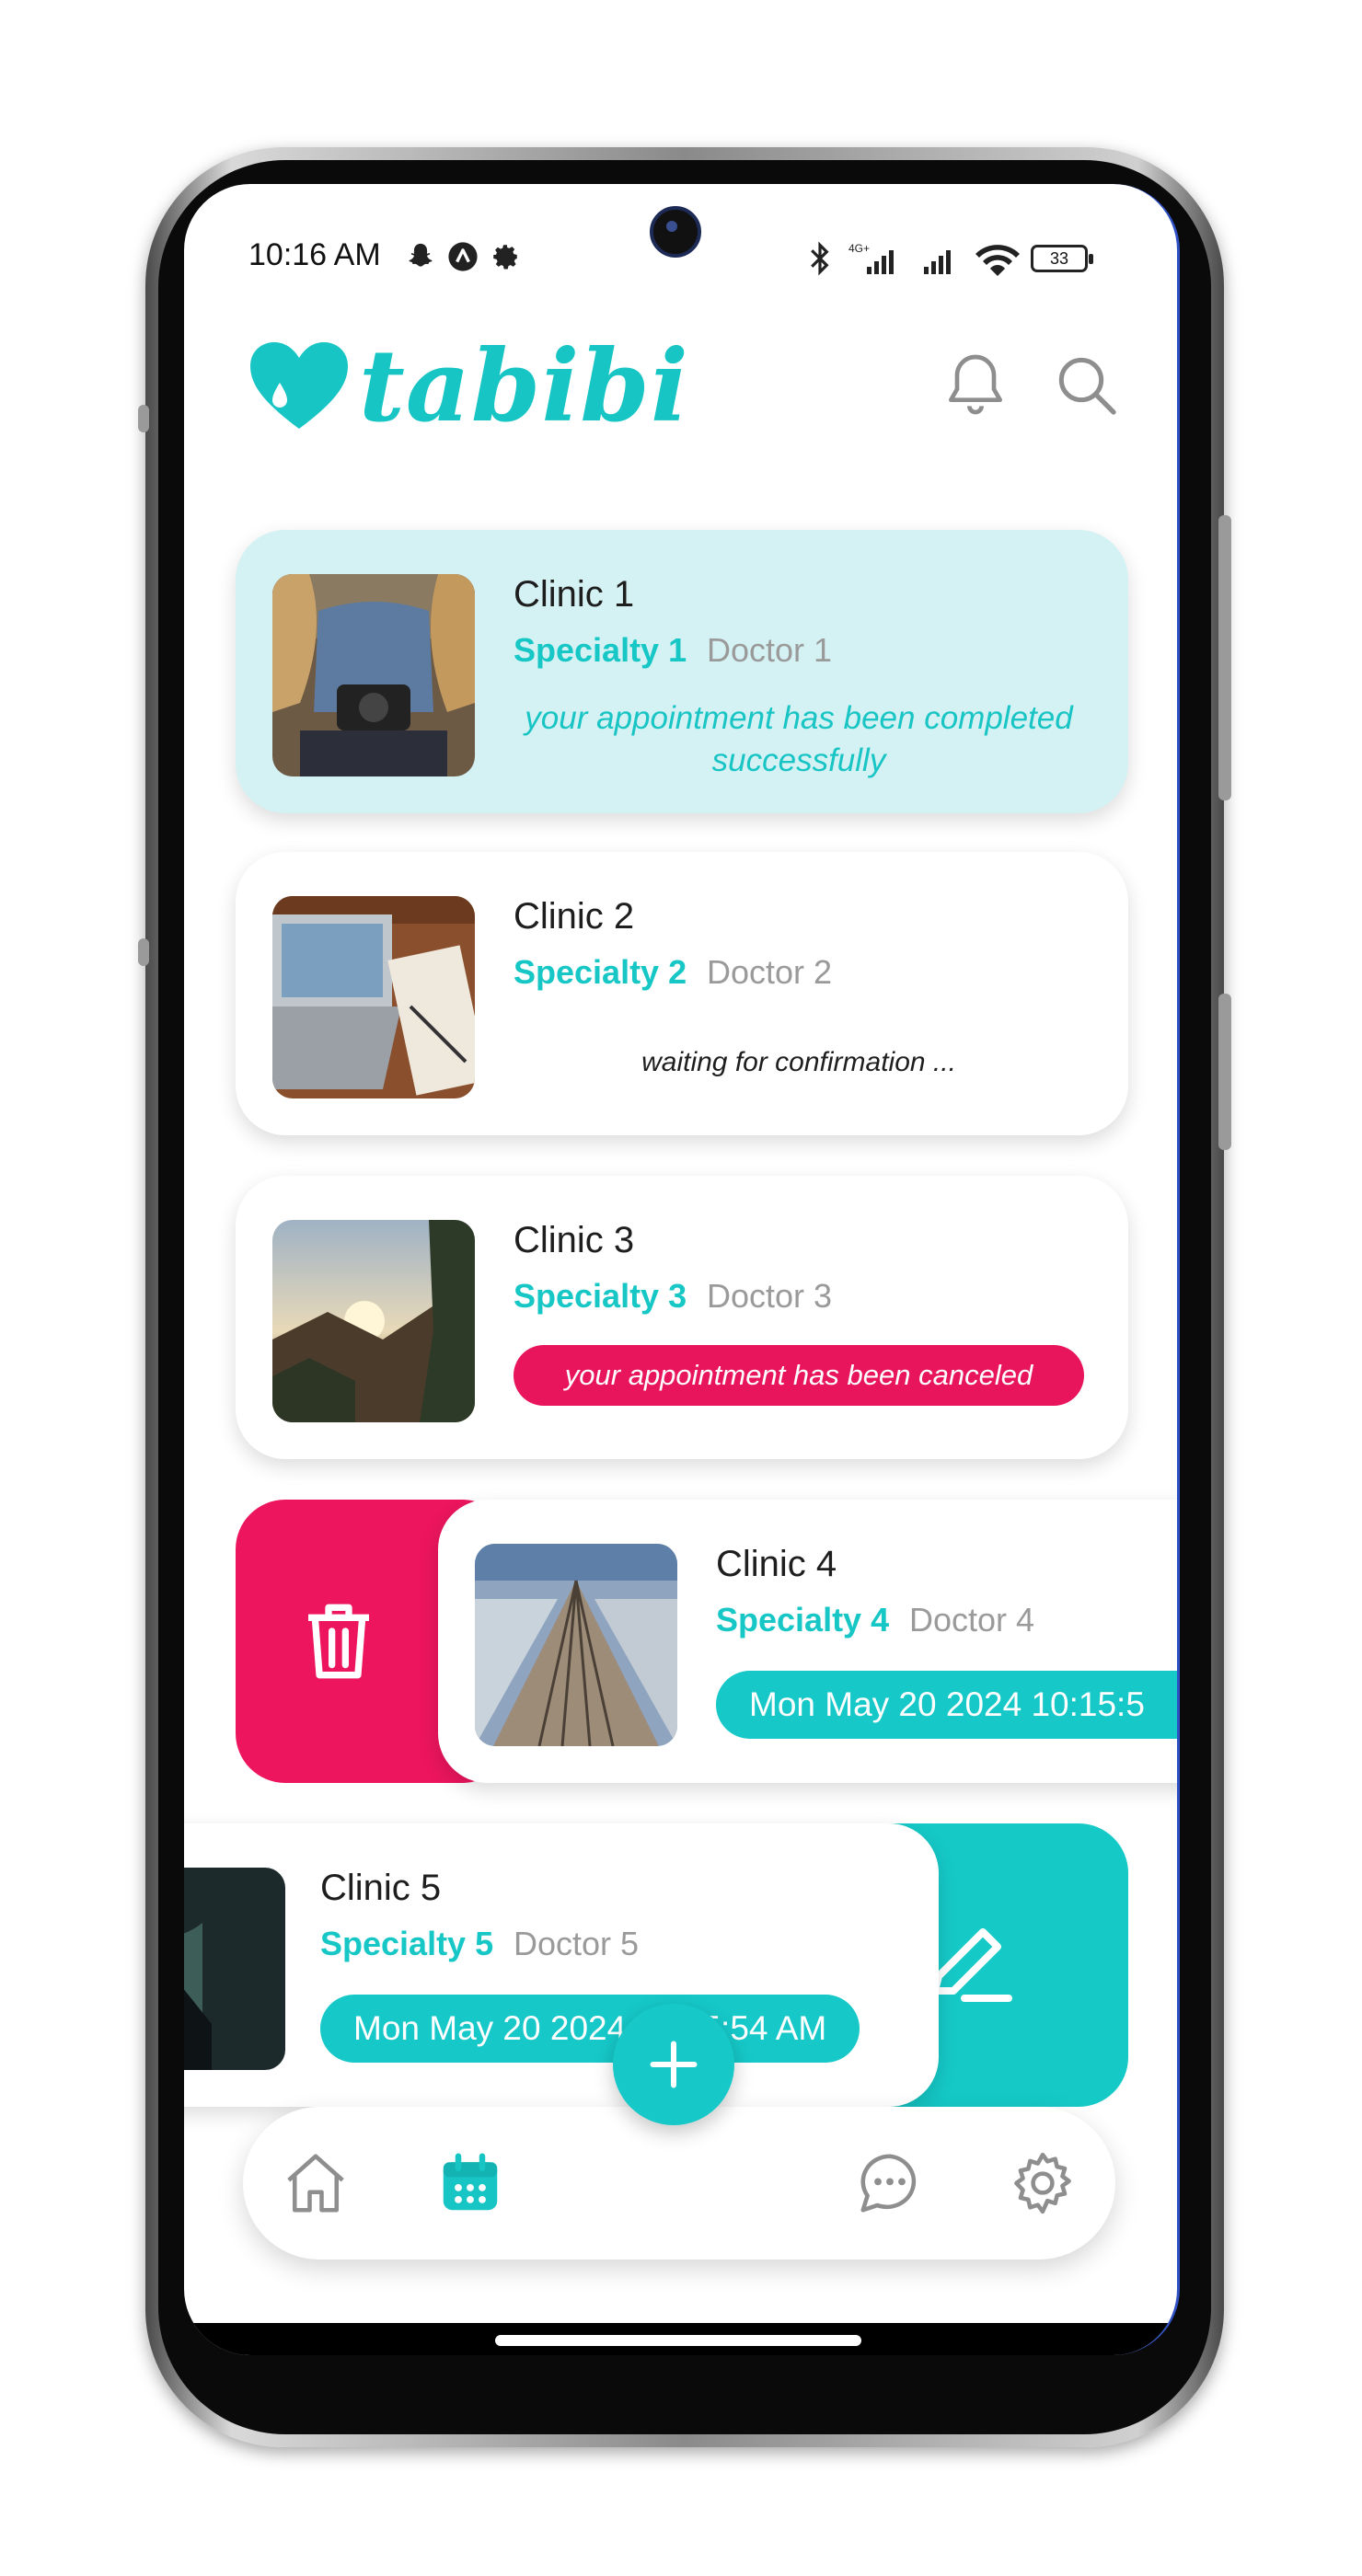 Image resolution: width=1362 pixels, height=2576 pixels. What do you see at coordinates (463, 256) in the screenshot?
I see `app-icon` at bounding box center [463, 256].